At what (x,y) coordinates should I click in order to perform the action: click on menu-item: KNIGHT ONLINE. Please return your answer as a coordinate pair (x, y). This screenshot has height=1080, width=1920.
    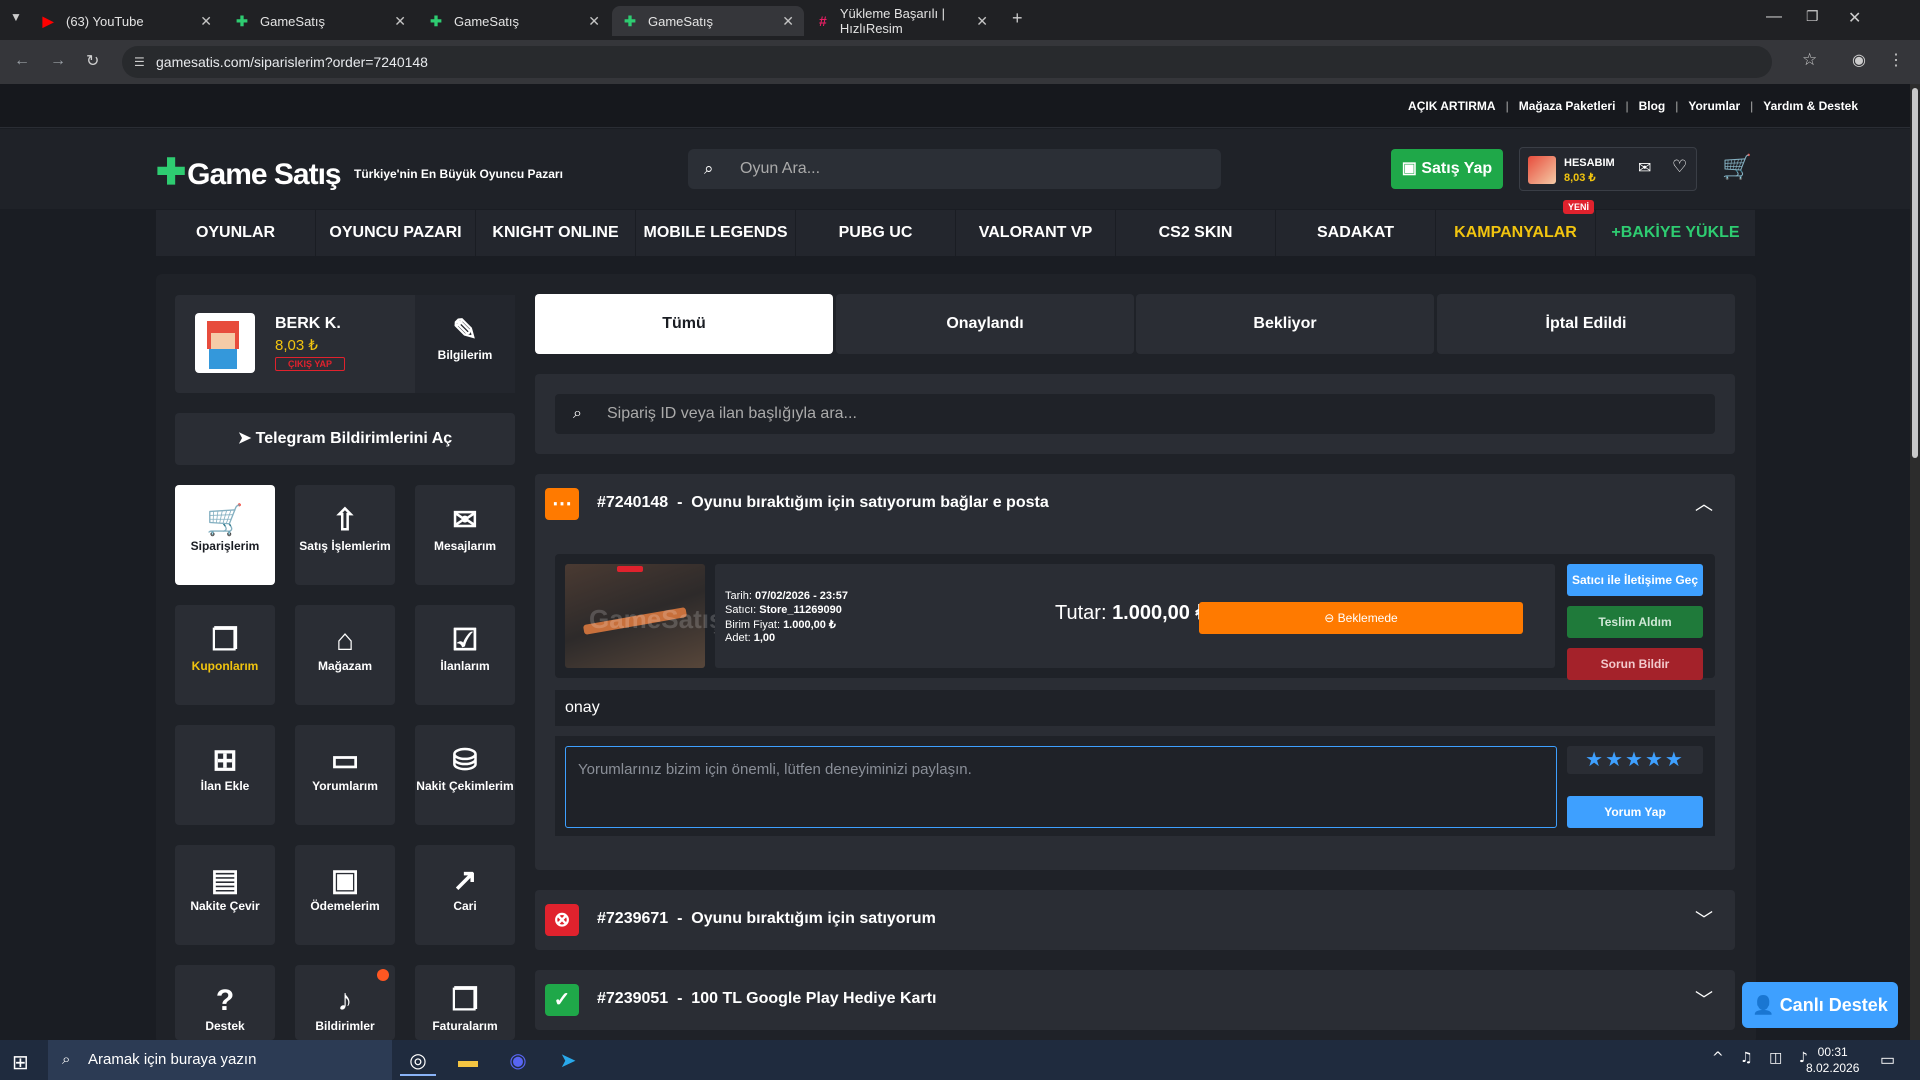
    Looking at the image, I should click on (556, 233).